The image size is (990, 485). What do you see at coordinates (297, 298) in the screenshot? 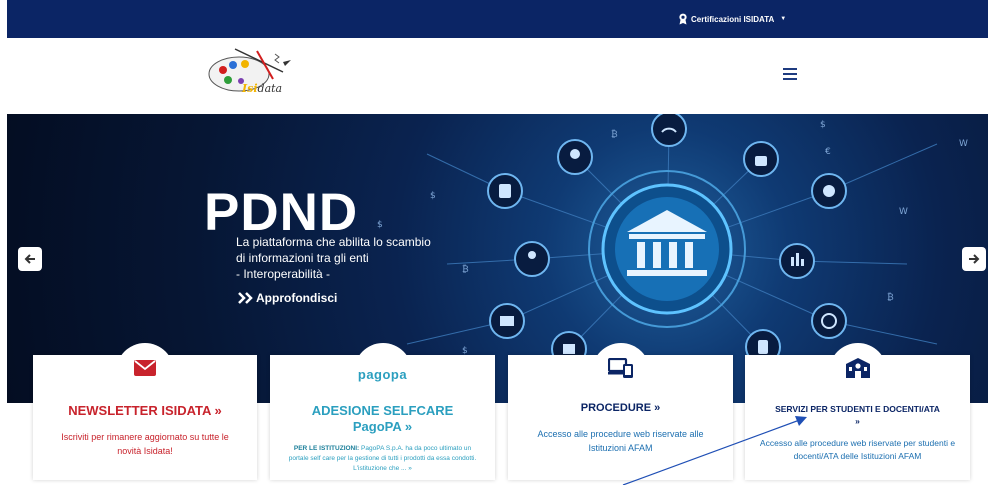
I see `approfondisci-label: Approfondisci` at bounding box center [297, 298].